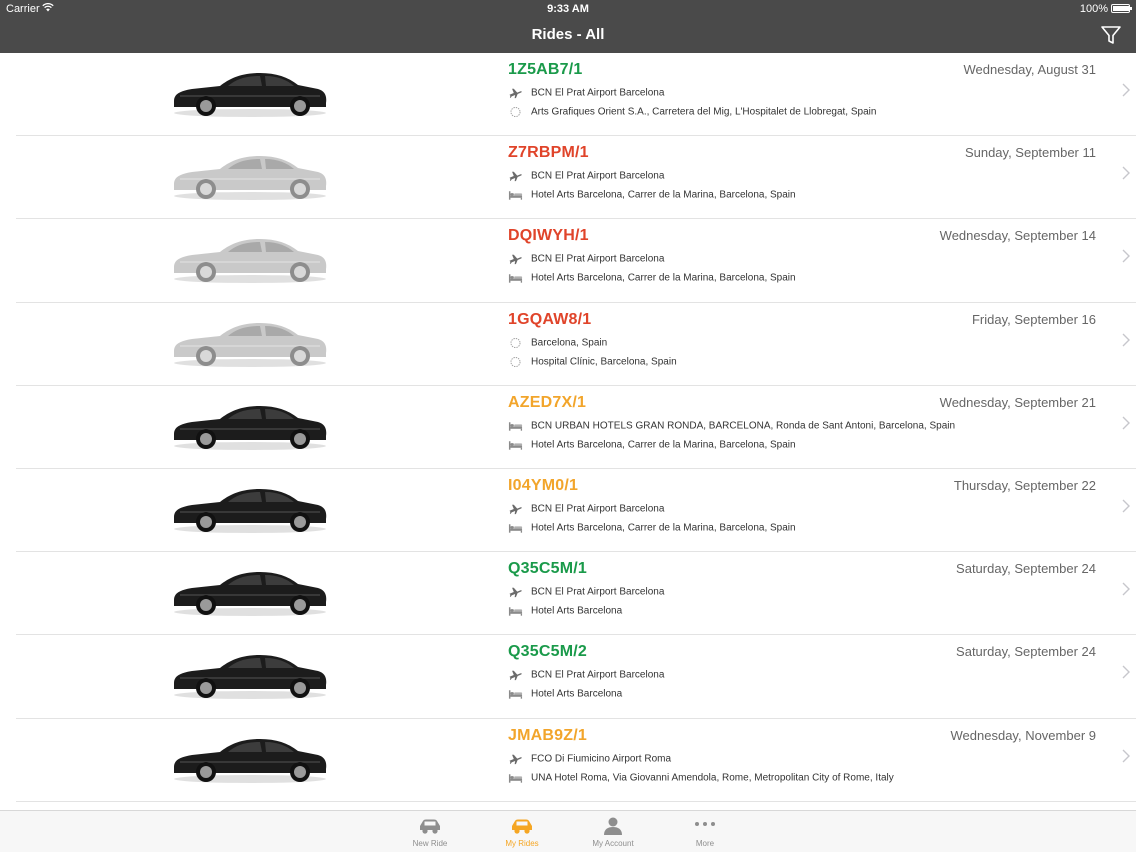 This screenshot has height=852, width=1136. Describe the element at coordinates (547, 652) in the screenshot. I see `ride-code: Q35C5M/2` at that location.